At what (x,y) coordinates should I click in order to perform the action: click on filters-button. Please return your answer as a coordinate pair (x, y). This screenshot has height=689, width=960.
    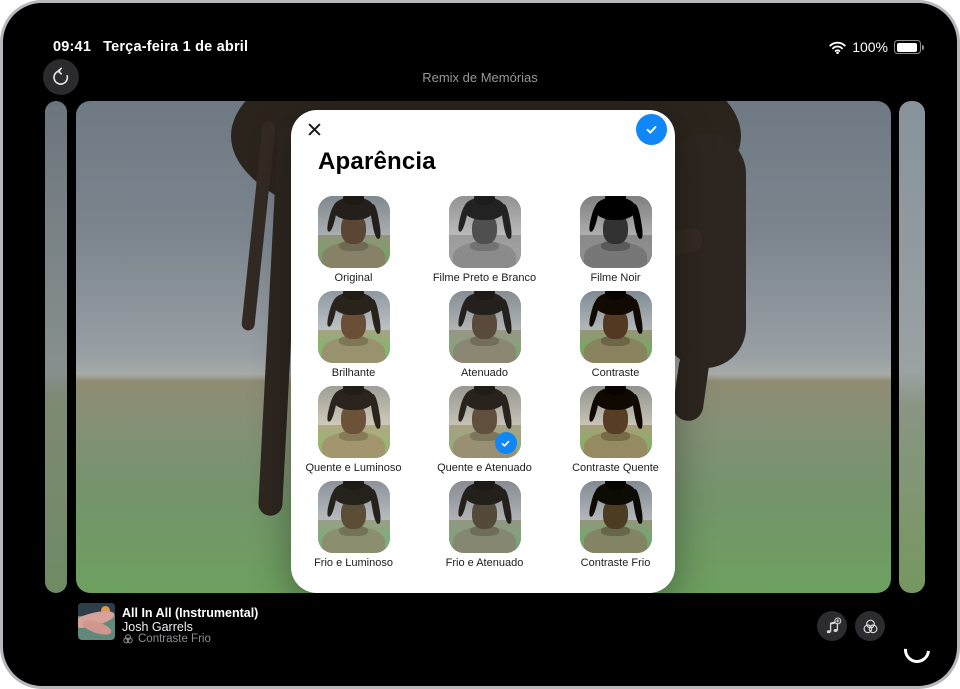
    Looking at the image, I should click on (870, 626).